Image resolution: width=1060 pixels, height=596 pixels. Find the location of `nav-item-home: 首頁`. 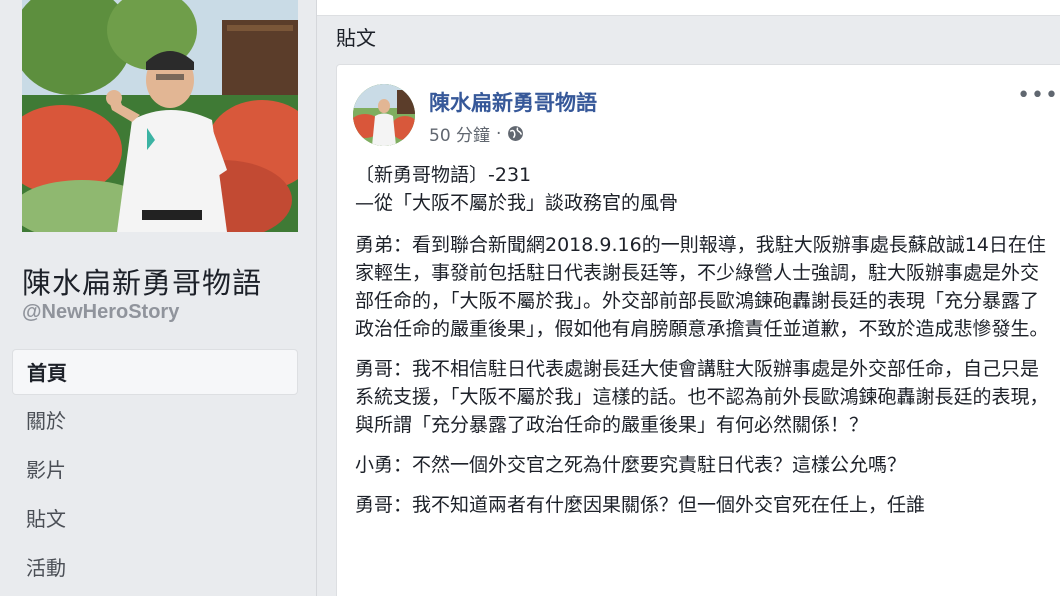

nav-item-home: 首頁 is located at coordinates (155, 372).